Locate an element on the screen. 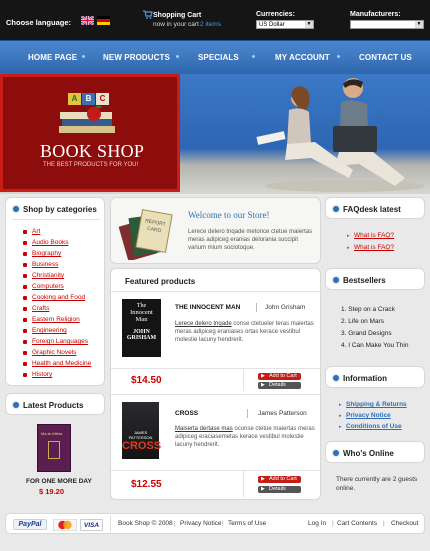 This screenshot has height=551, width=430. manufacturers-select: ▼ is located at coordinates (387, 24).